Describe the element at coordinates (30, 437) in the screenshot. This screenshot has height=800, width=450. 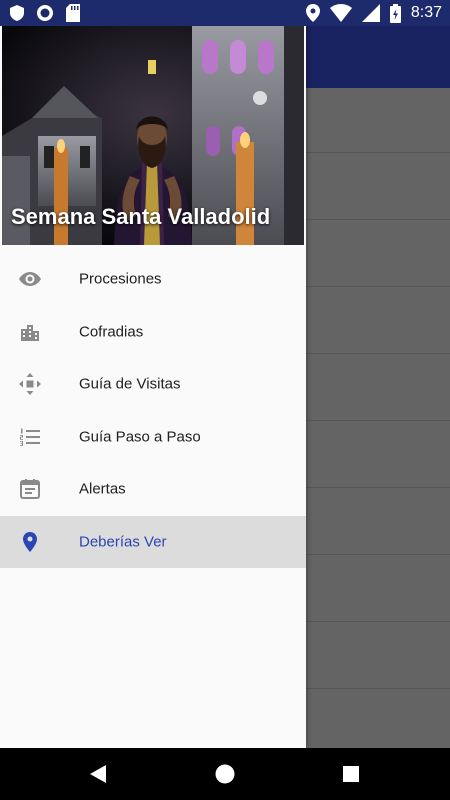
I see `numbered-list-icon` at that location.